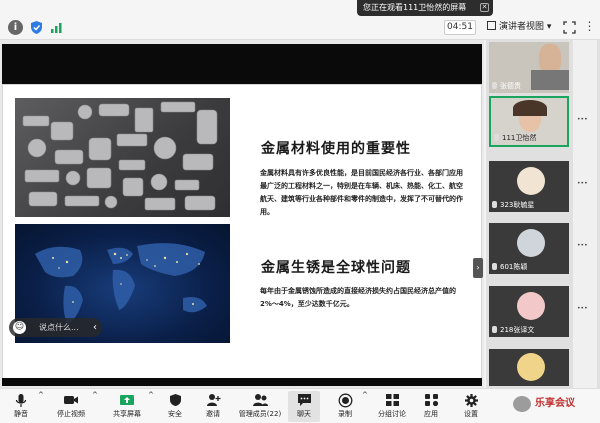 Image resolution: width=600 pixels, height=423 pixels. Describe the element at coordinates (589, 27) in the screenshot. I see `more-icon: ⋮` at that location.